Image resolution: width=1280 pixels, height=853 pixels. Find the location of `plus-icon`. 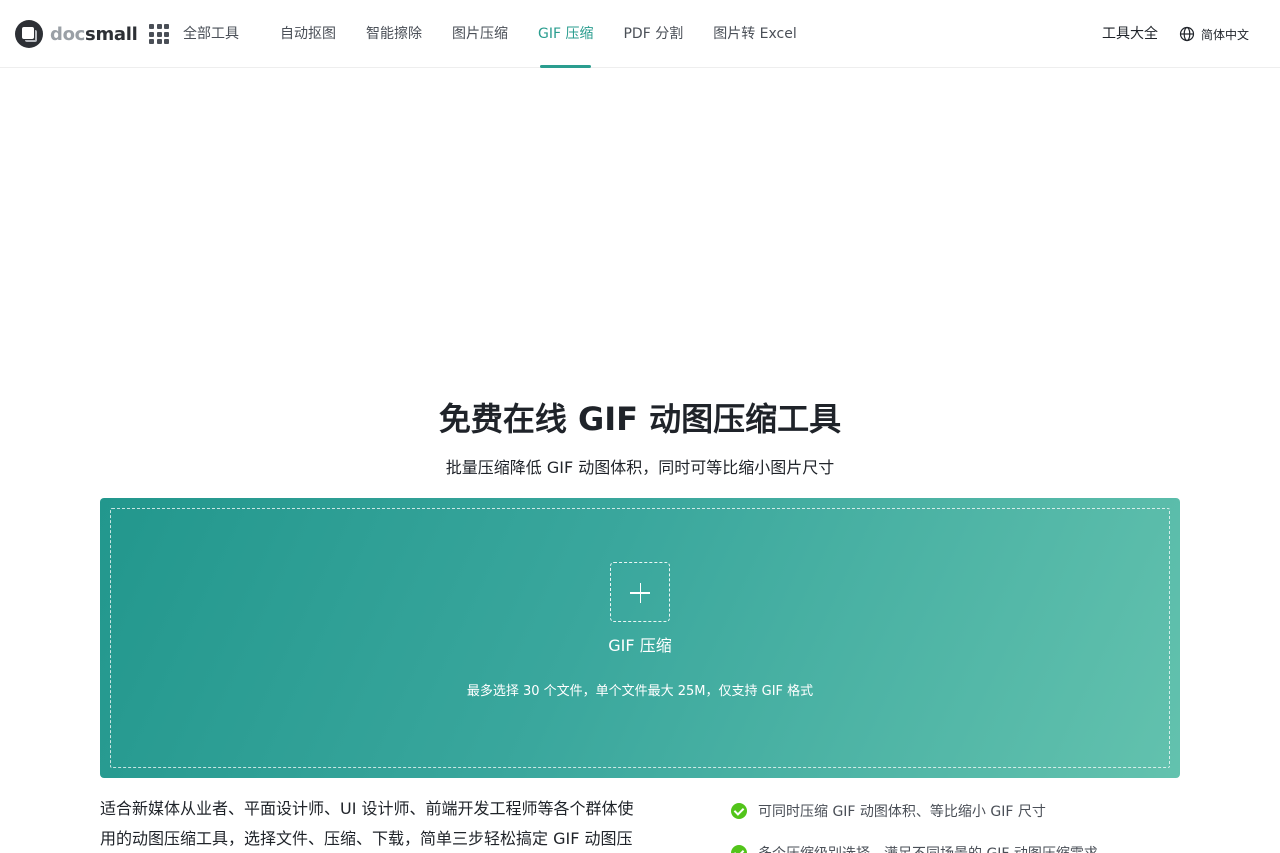

plus-icon is located at coordinates (640, 592).